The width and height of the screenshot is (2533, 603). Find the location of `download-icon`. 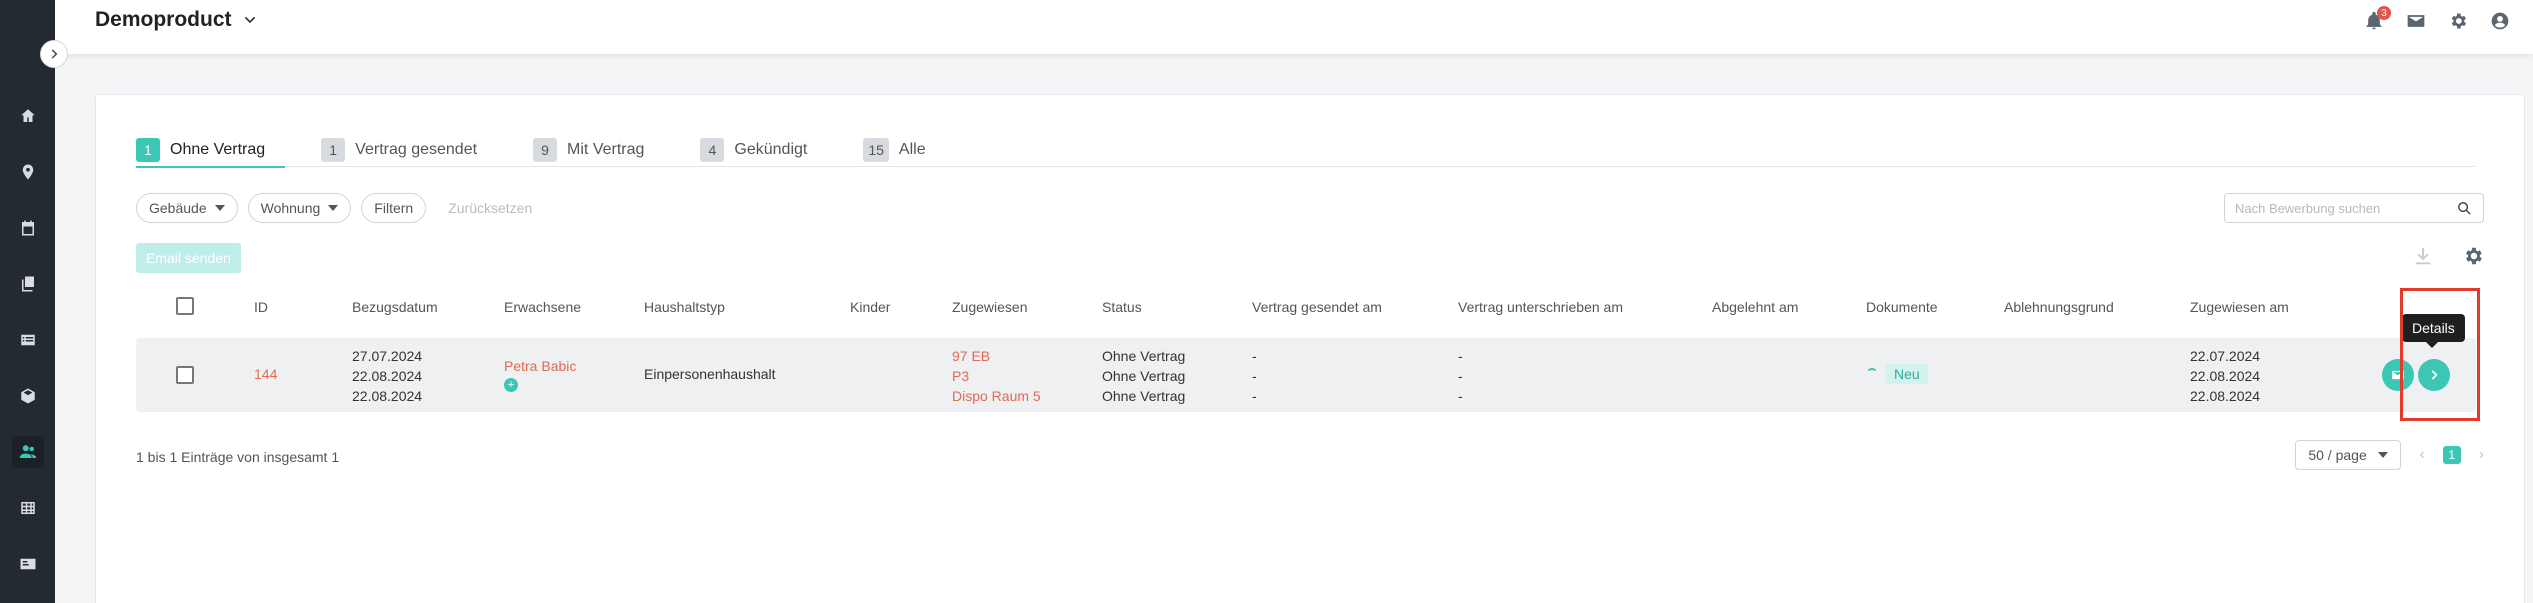

download-icon is located at coordinates (2423, 256).